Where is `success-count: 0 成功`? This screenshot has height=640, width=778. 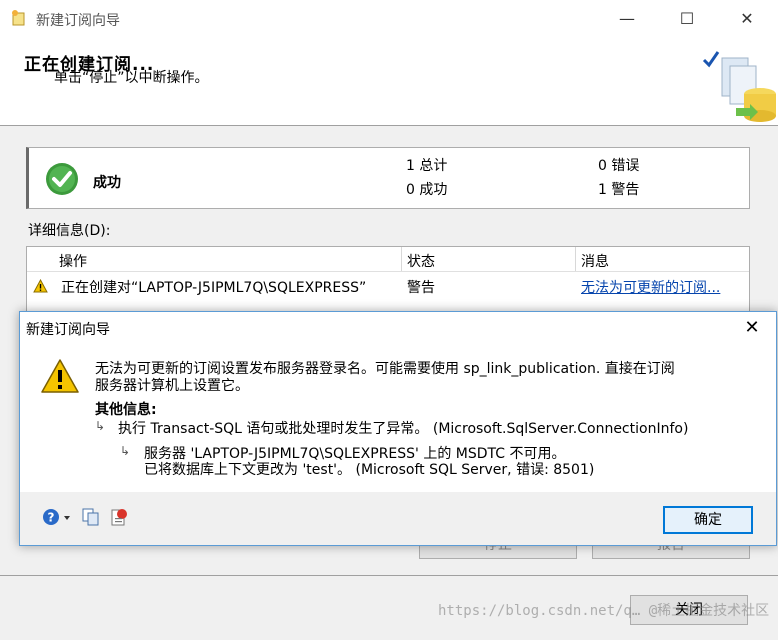 success-count: 0 成功 is located at coordinates (427, 190).